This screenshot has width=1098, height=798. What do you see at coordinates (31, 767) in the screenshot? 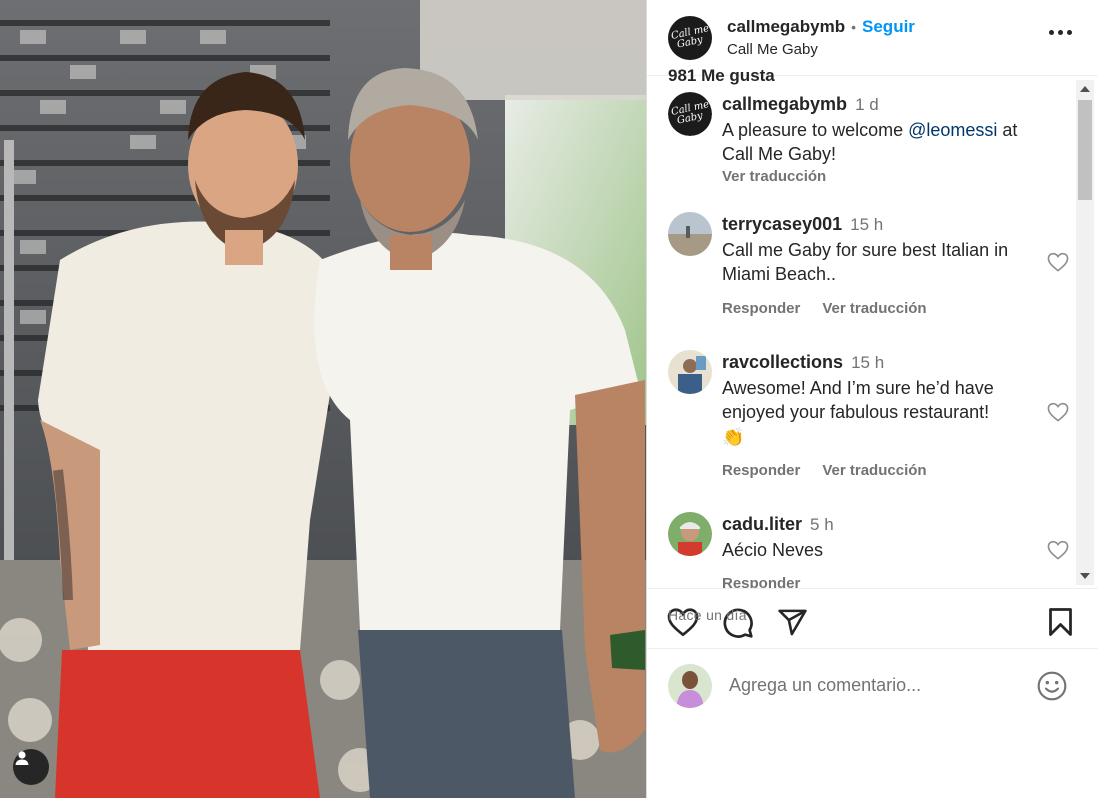
I see `tagged-users-button` at bounding box center [31, 767].